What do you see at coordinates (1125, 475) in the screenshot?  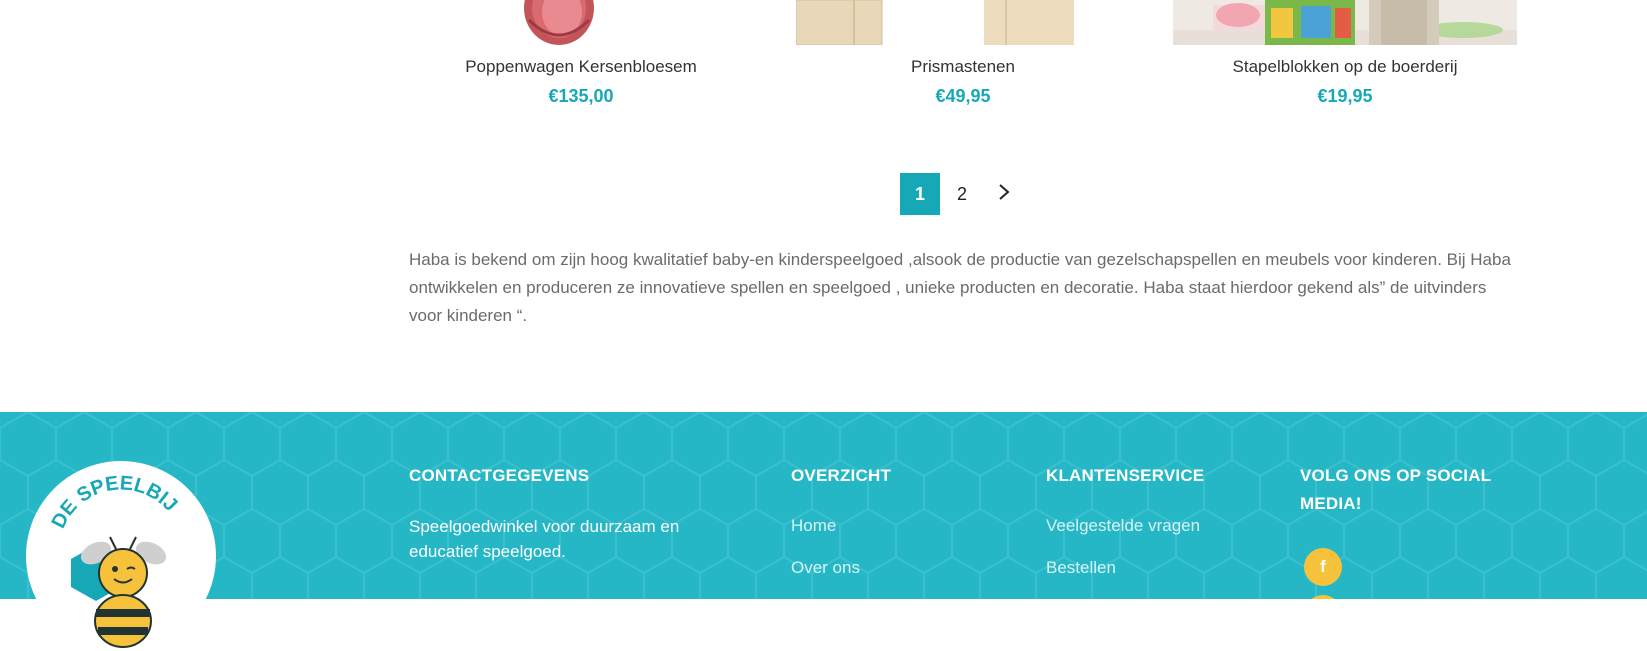 I see `klantenservice-heading: KLANTENSERVICE` at bounding box center [1125, 475].